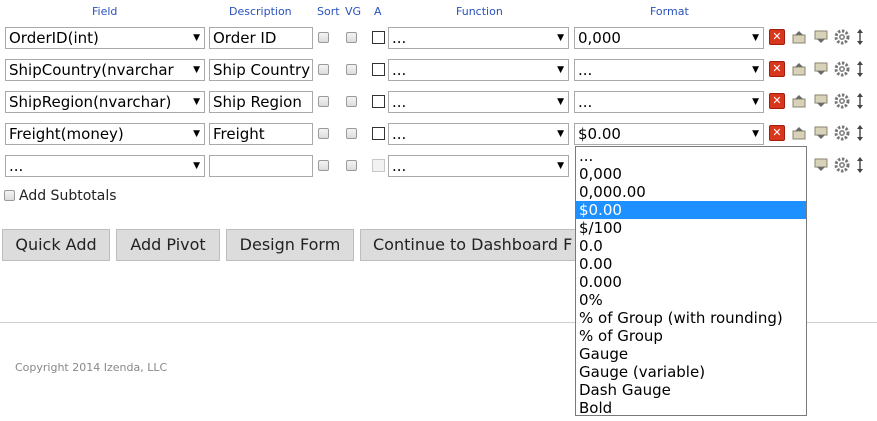  I want to click on quick-add-button: Quick Add, so click(56, 245).